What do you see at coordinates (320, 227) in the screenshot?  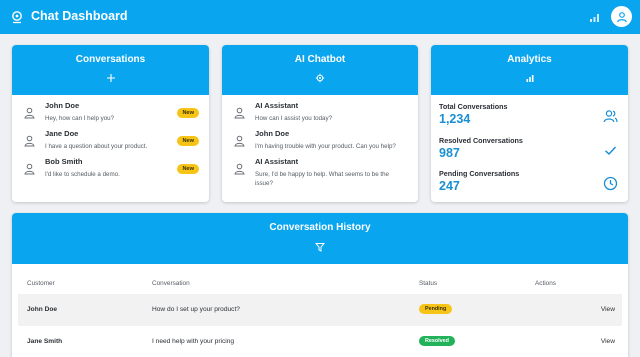 I see `history-title: Conversation History` at bounding box center [320, 227].